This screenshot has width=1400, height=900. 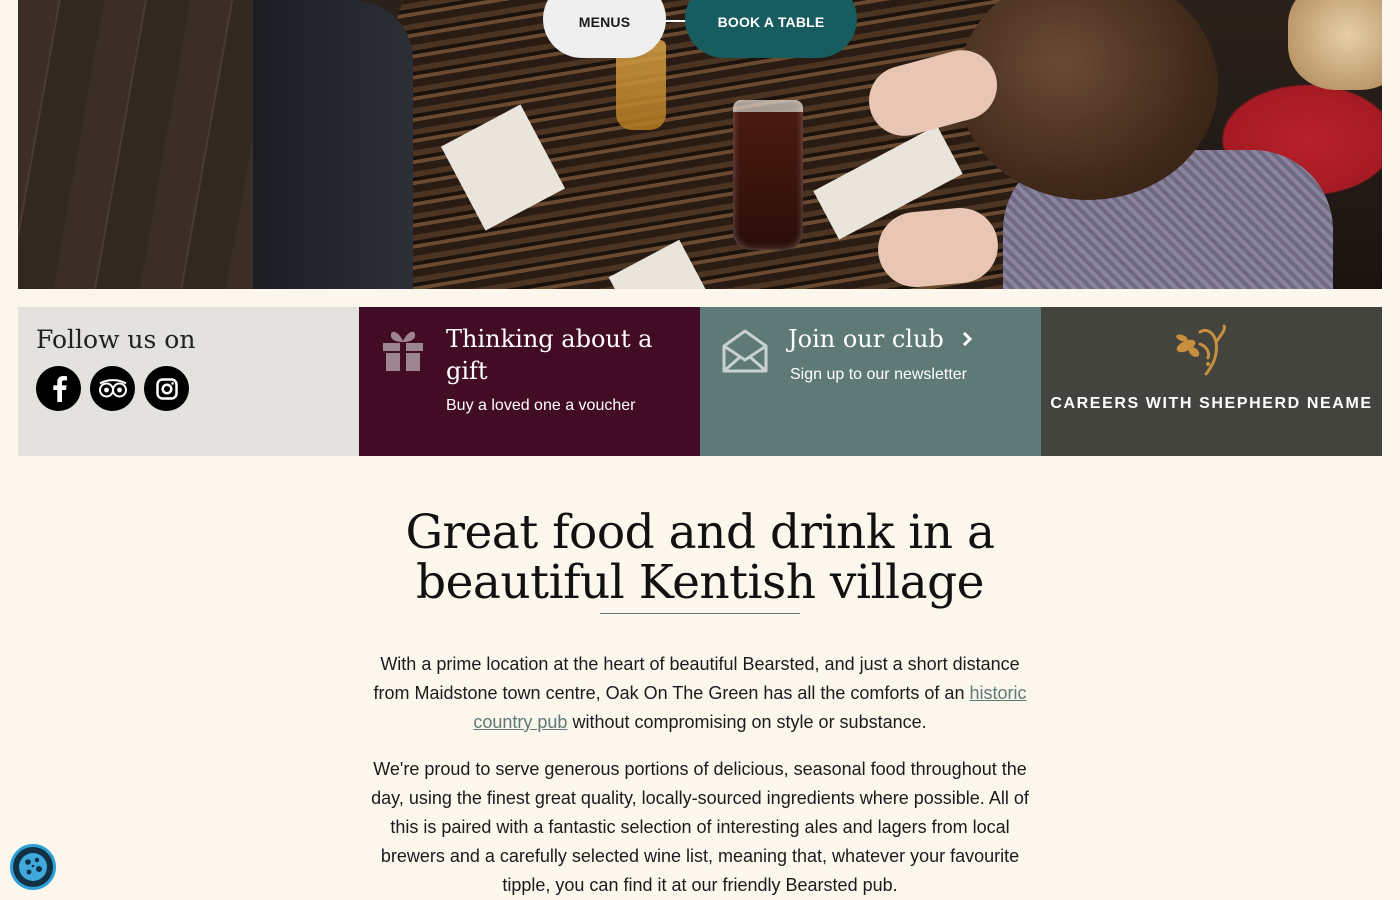 What do you see at coordinates (745, 351) in the screenshot?
I see `envelope-icon` at bounding box center [745, 351].